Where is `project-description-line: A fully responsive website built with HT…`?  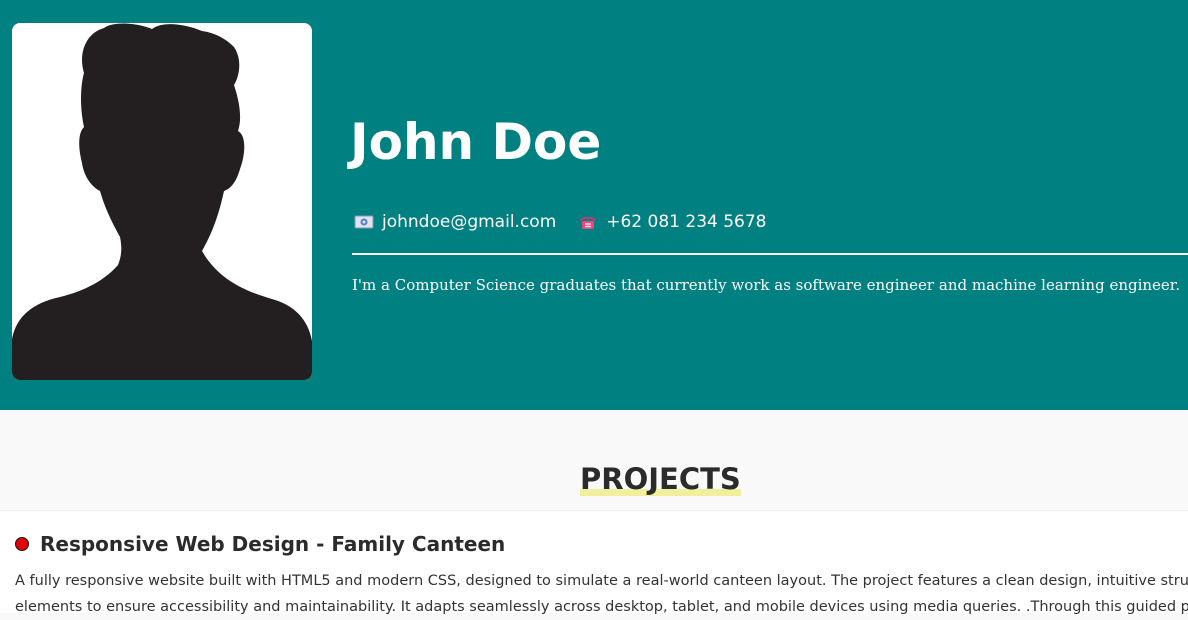 project-description-line: A fully responsive website built with HT… is located at coordinates (601, 581).